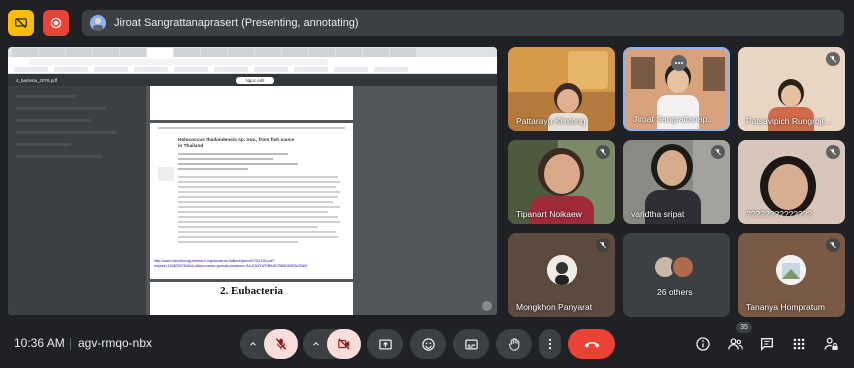  I want to click on present-screen-button, so click(385, 344).